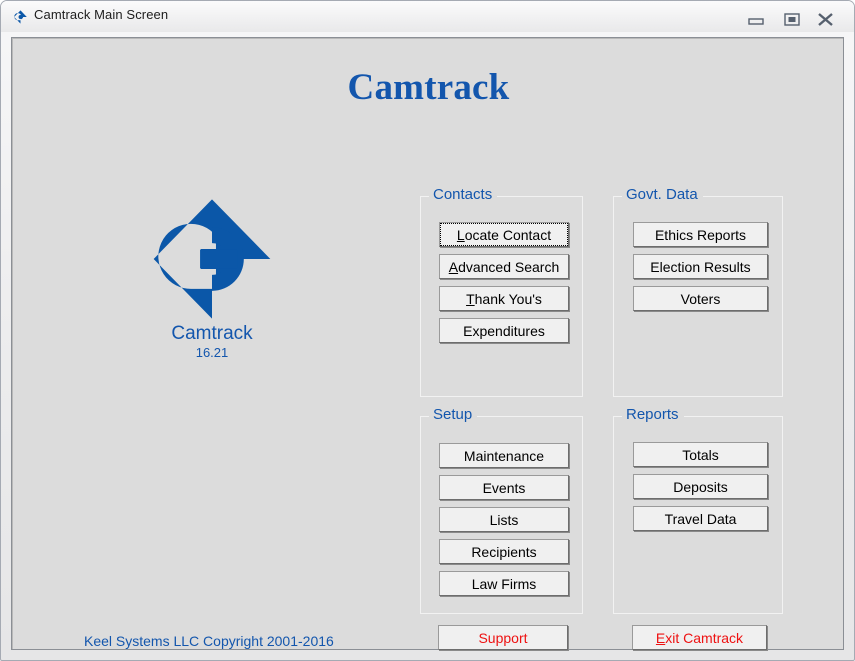 This screenshot has width=855, height=661. I want to click on law-firms-button-label: Law Firms, so click(504, 583).